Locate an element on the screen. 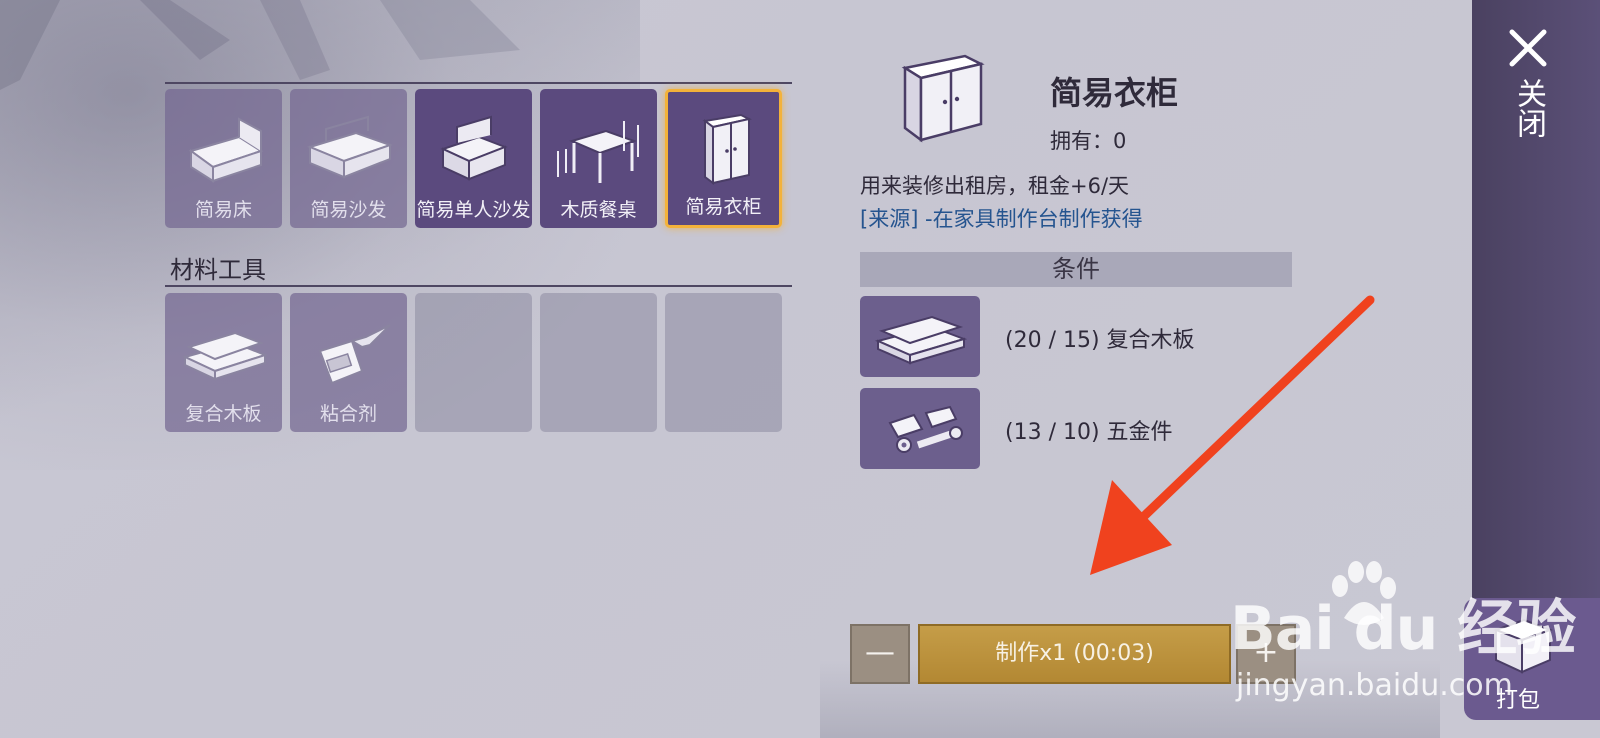 The height and width of the screenshot is (738, 1600). wardrobe-icon is located at coordinates (727, 149).